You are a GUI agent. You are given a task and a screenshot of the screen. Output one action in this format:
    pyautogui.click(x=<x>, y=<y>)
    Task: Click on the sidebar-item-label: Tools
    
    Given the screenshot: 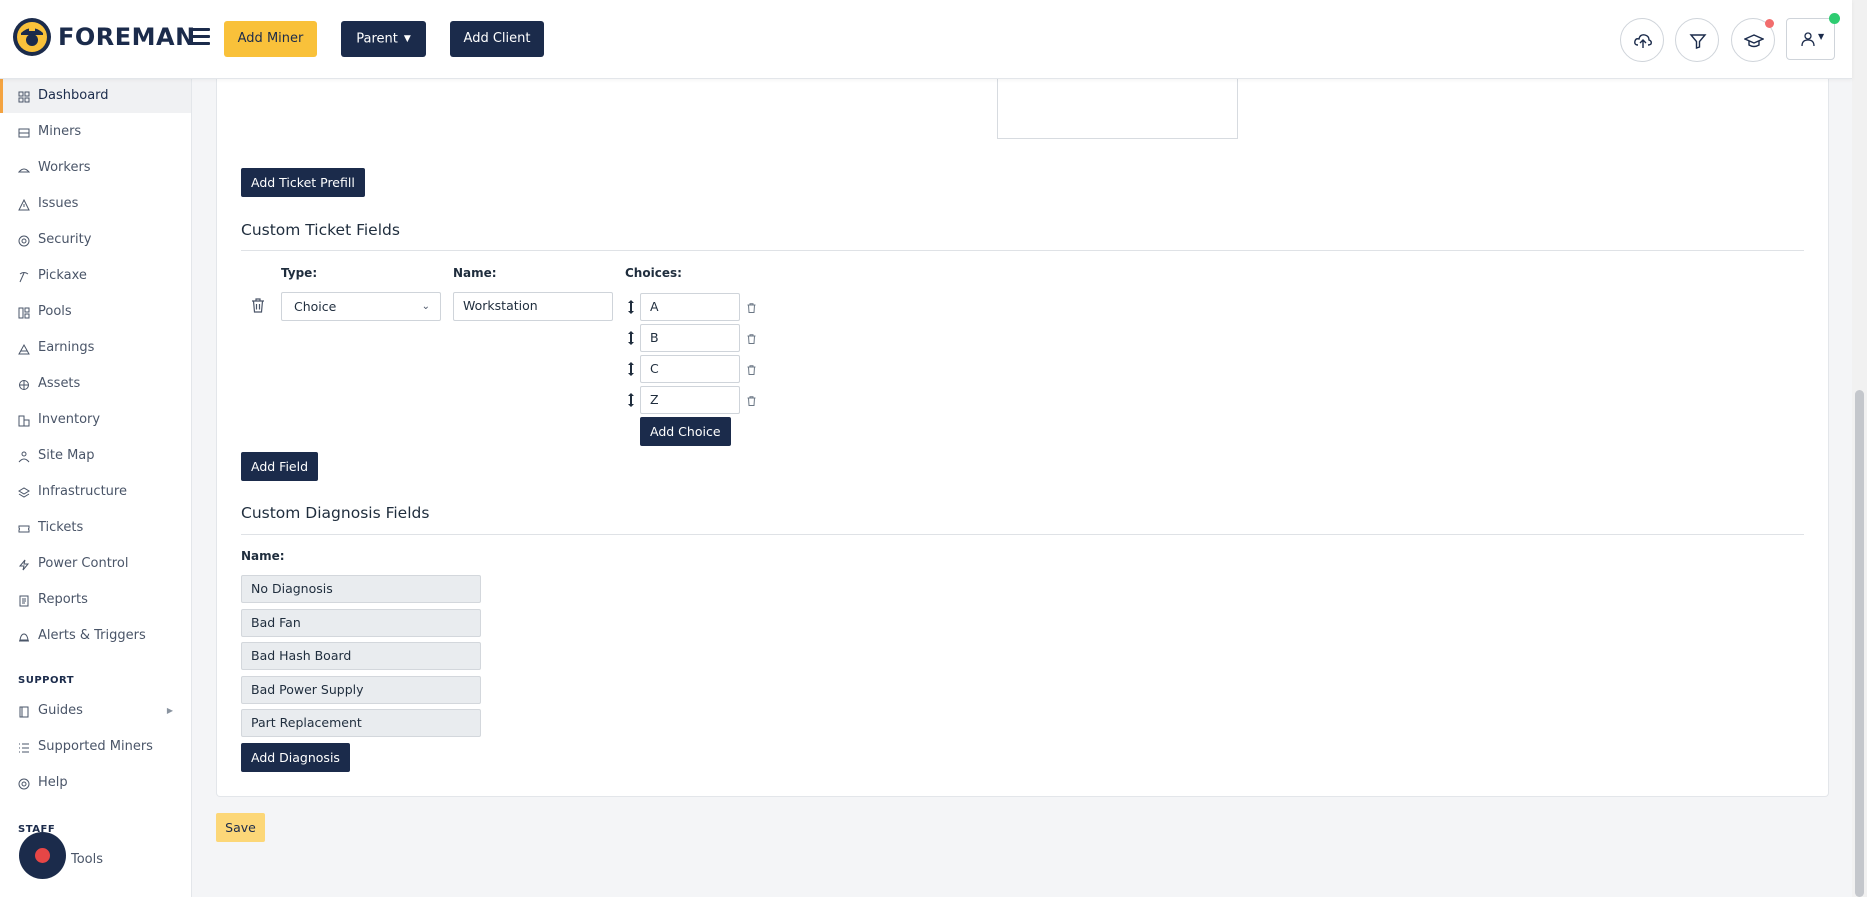 What is the action you would take?
    pyautogui.click(x=87, y=859)
    